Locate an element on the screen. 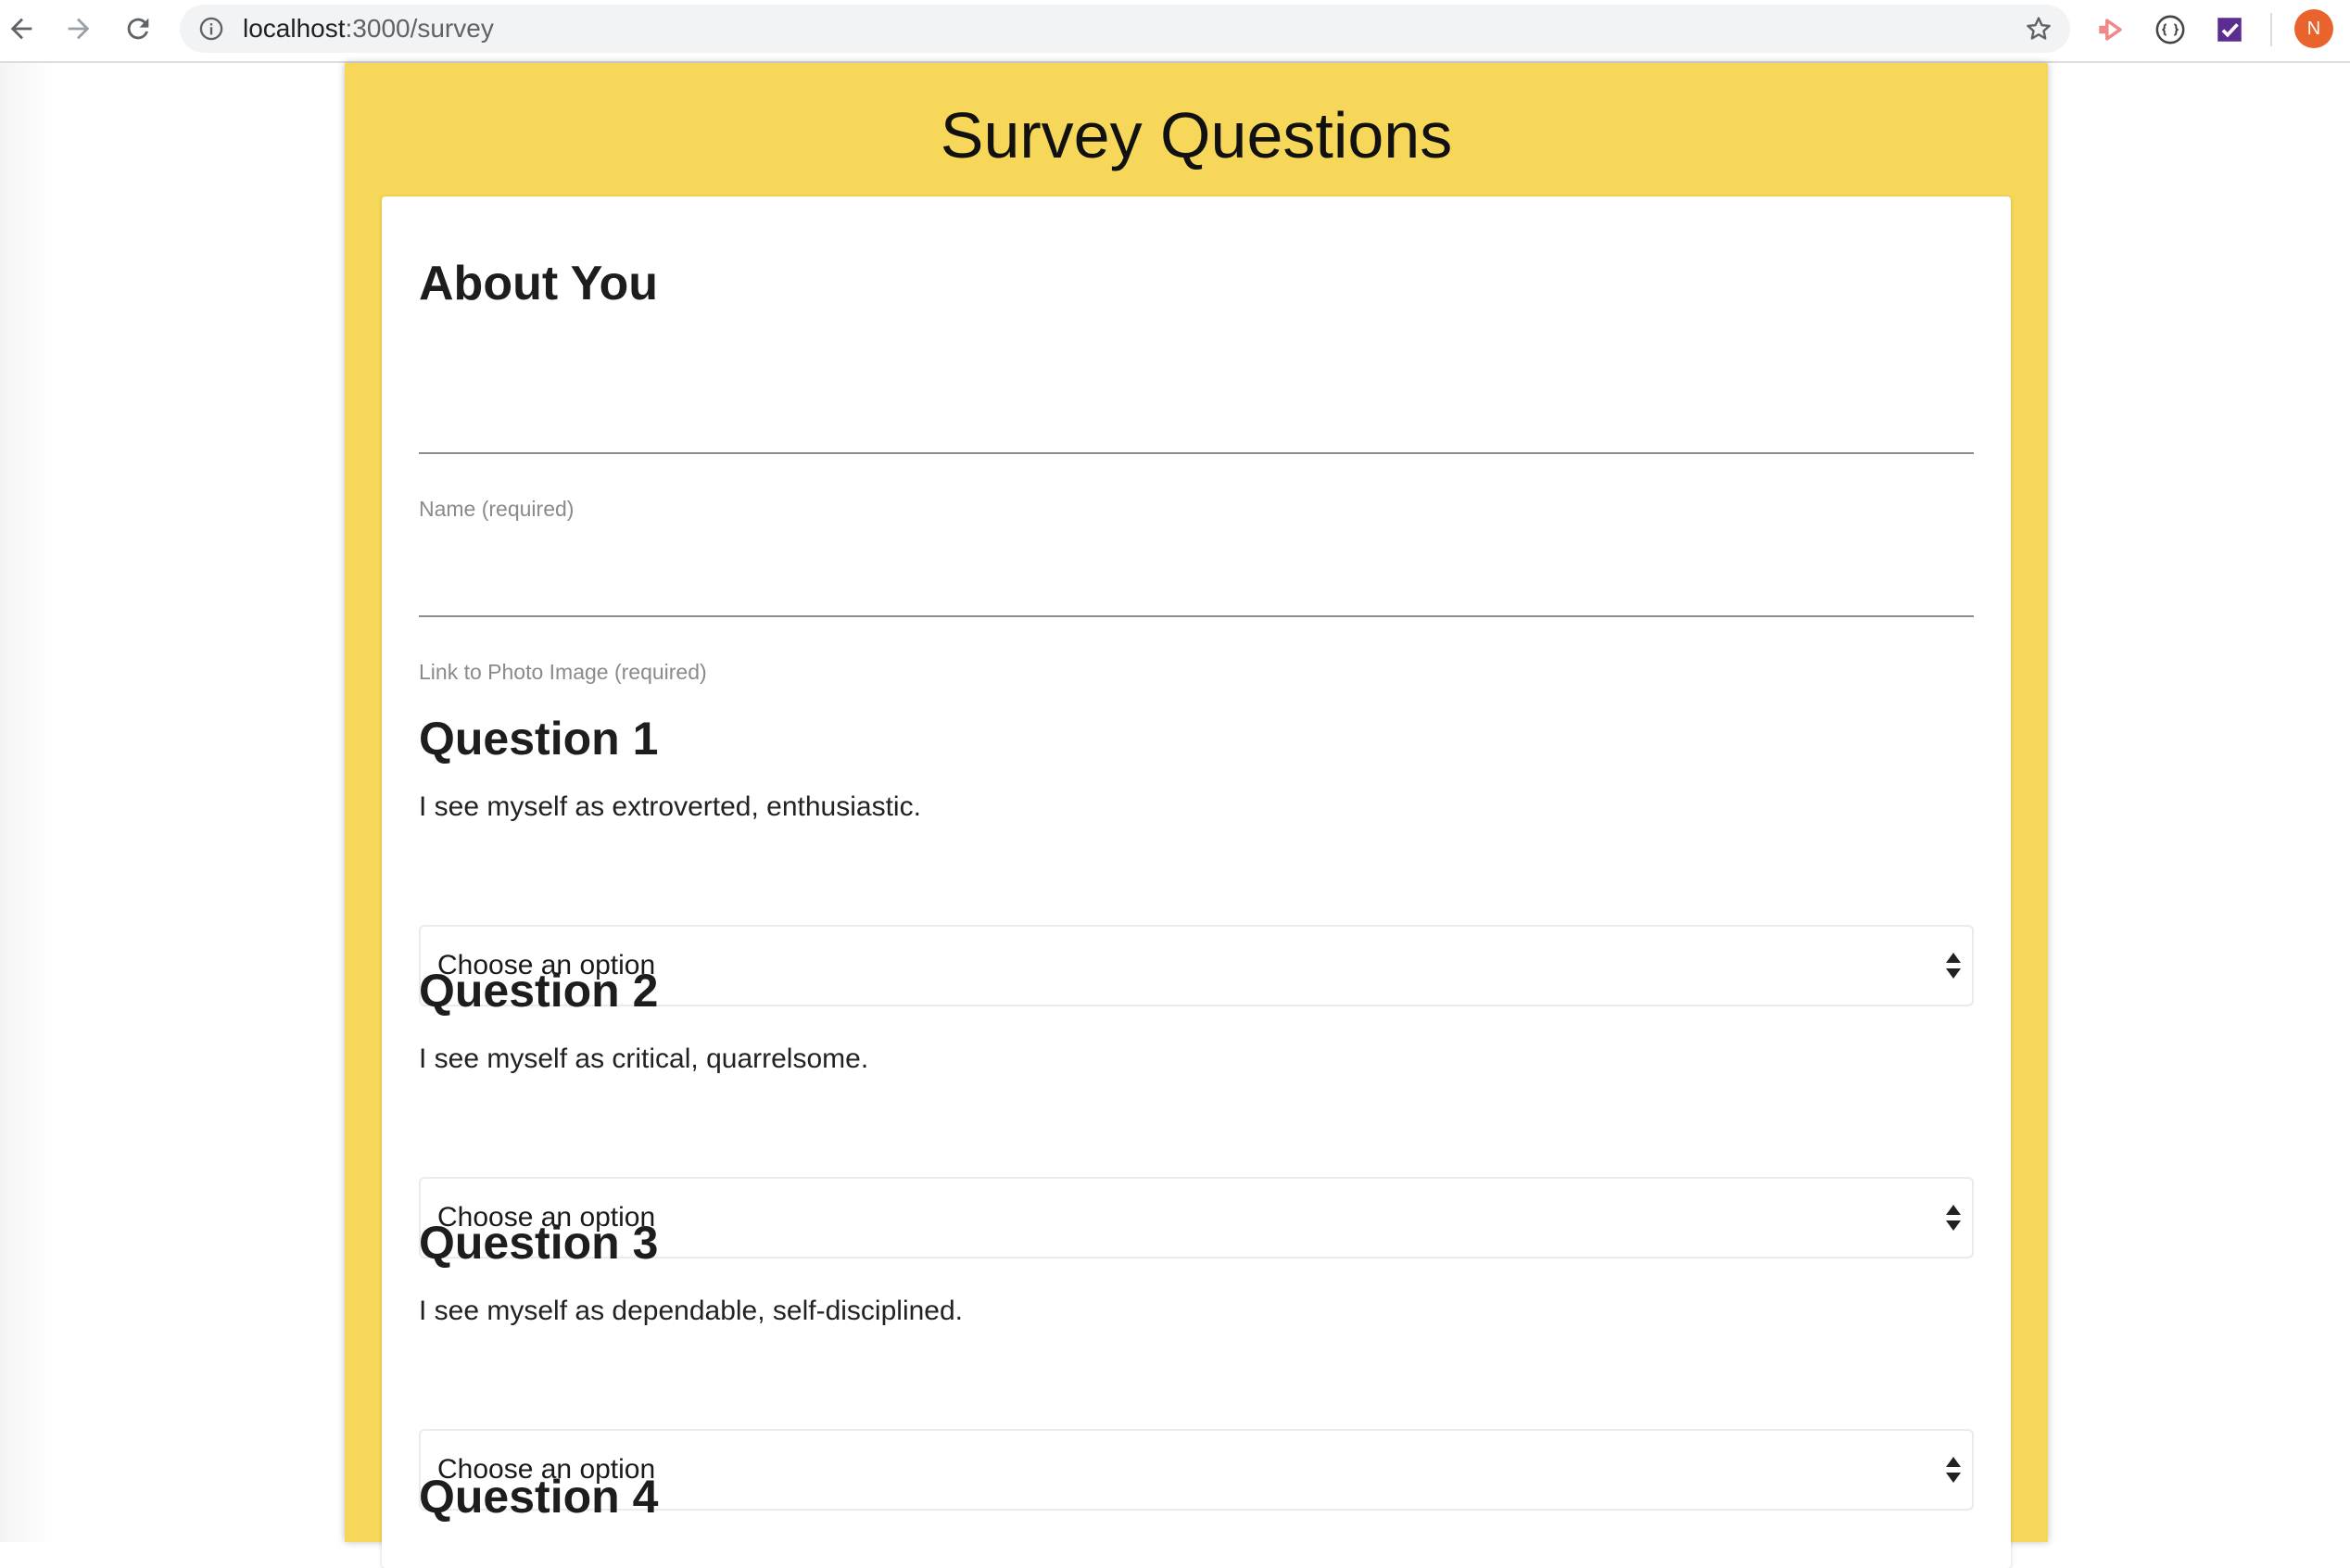 The width and height of the screenshot is (2350, 1568). question-2-text: I see myself as critical, quarrelsome. is located at coordinates (644, 1058).